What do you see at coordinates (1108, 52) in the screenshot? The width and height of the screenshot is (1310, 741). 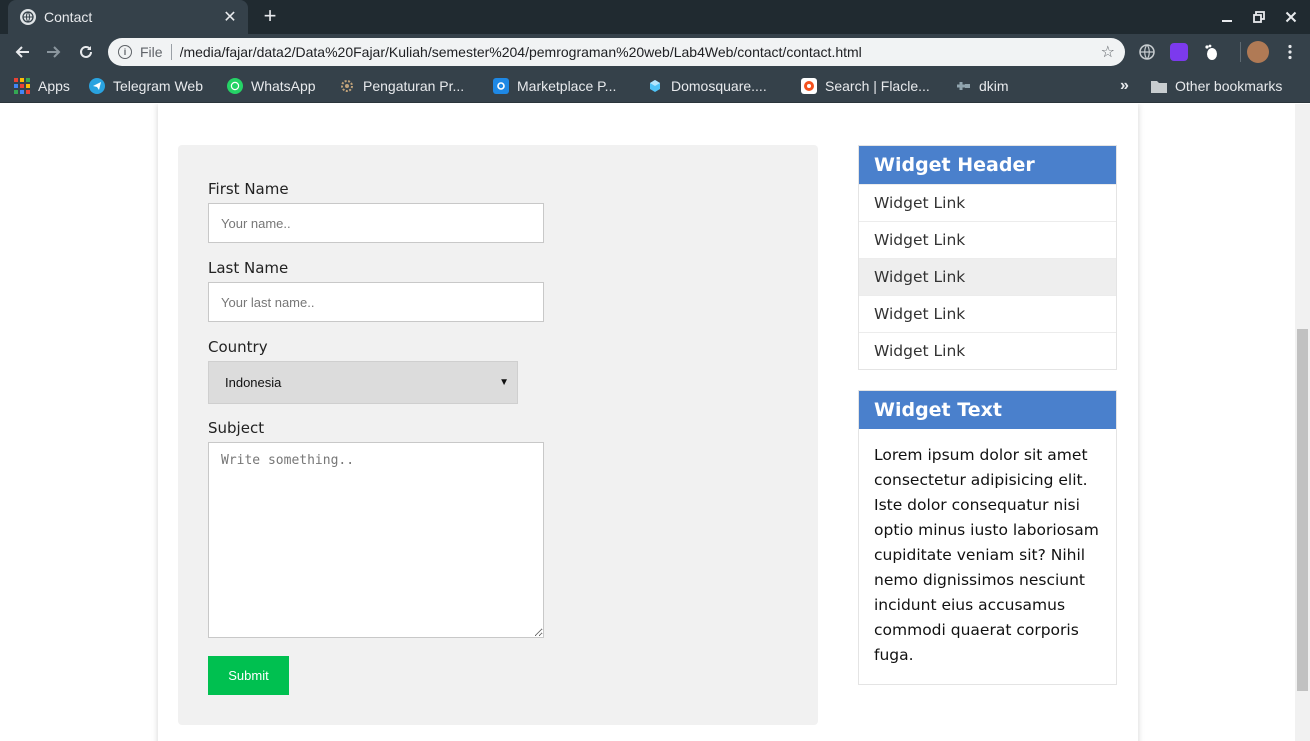 I see `bookmark-star-icon: ☆` at bounding box center [1108, 52].